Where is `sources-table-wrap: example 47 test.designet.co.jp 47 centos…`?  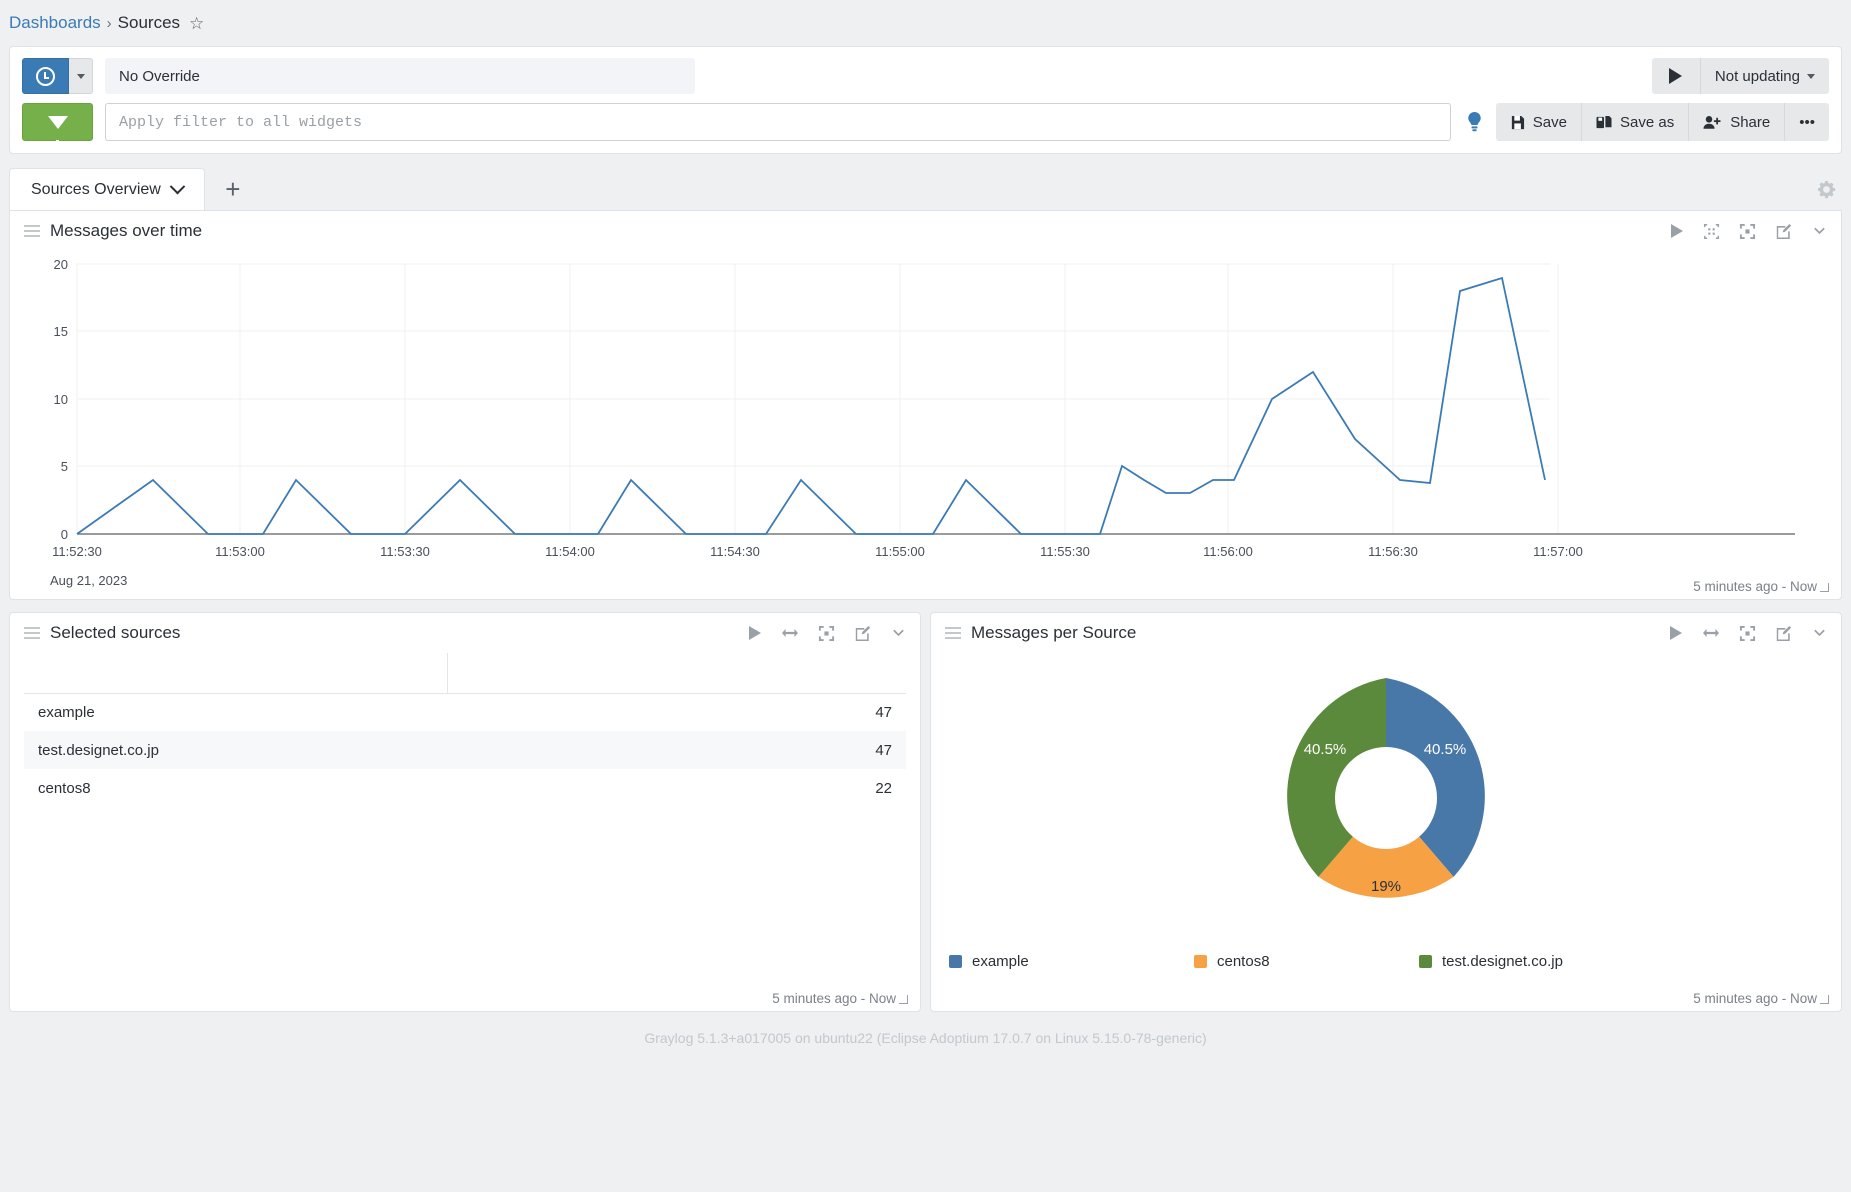
sources-table-wrap: example 47 test.designet.co.jp 47 centos… is located at coordinates (465, 730).